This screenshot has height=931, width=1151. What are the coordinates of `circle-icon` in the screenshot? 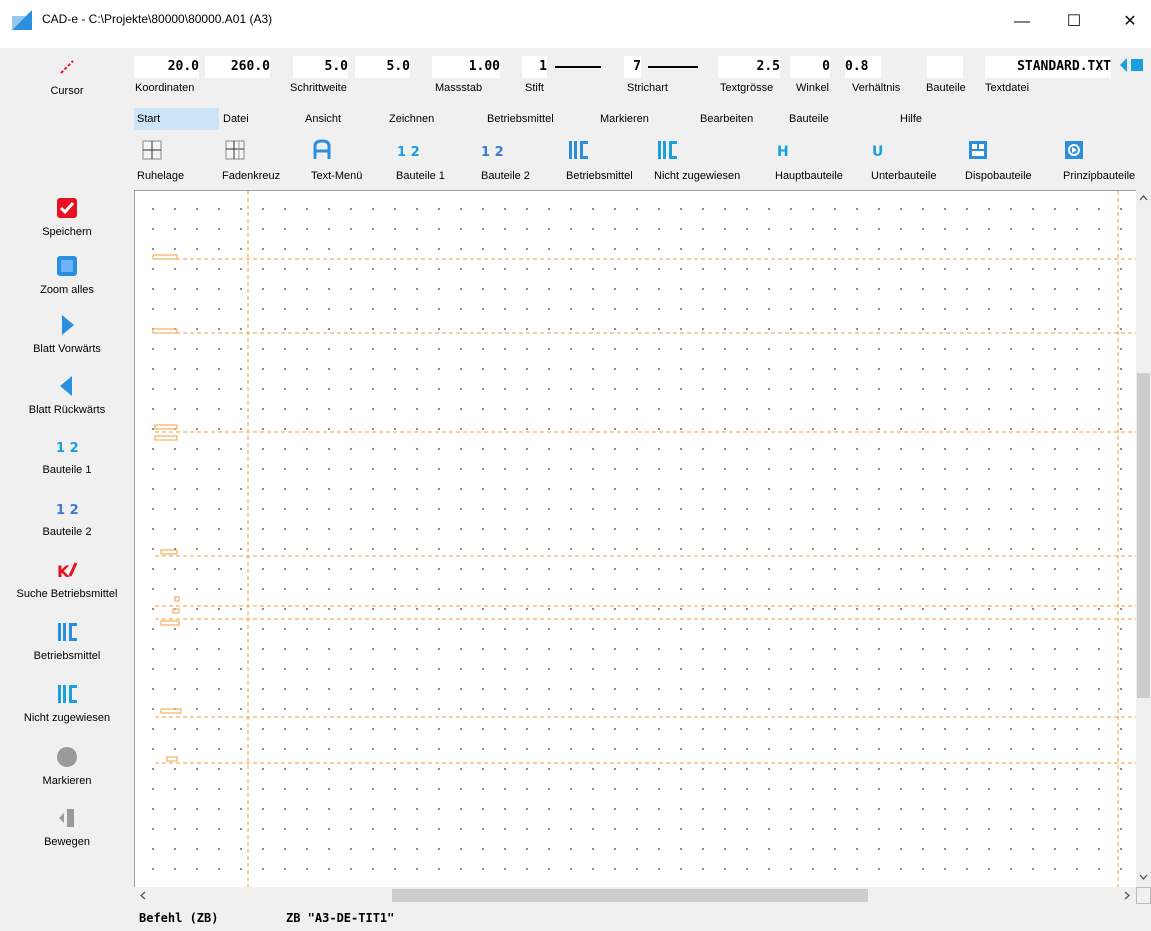 It's located at (67, 757).